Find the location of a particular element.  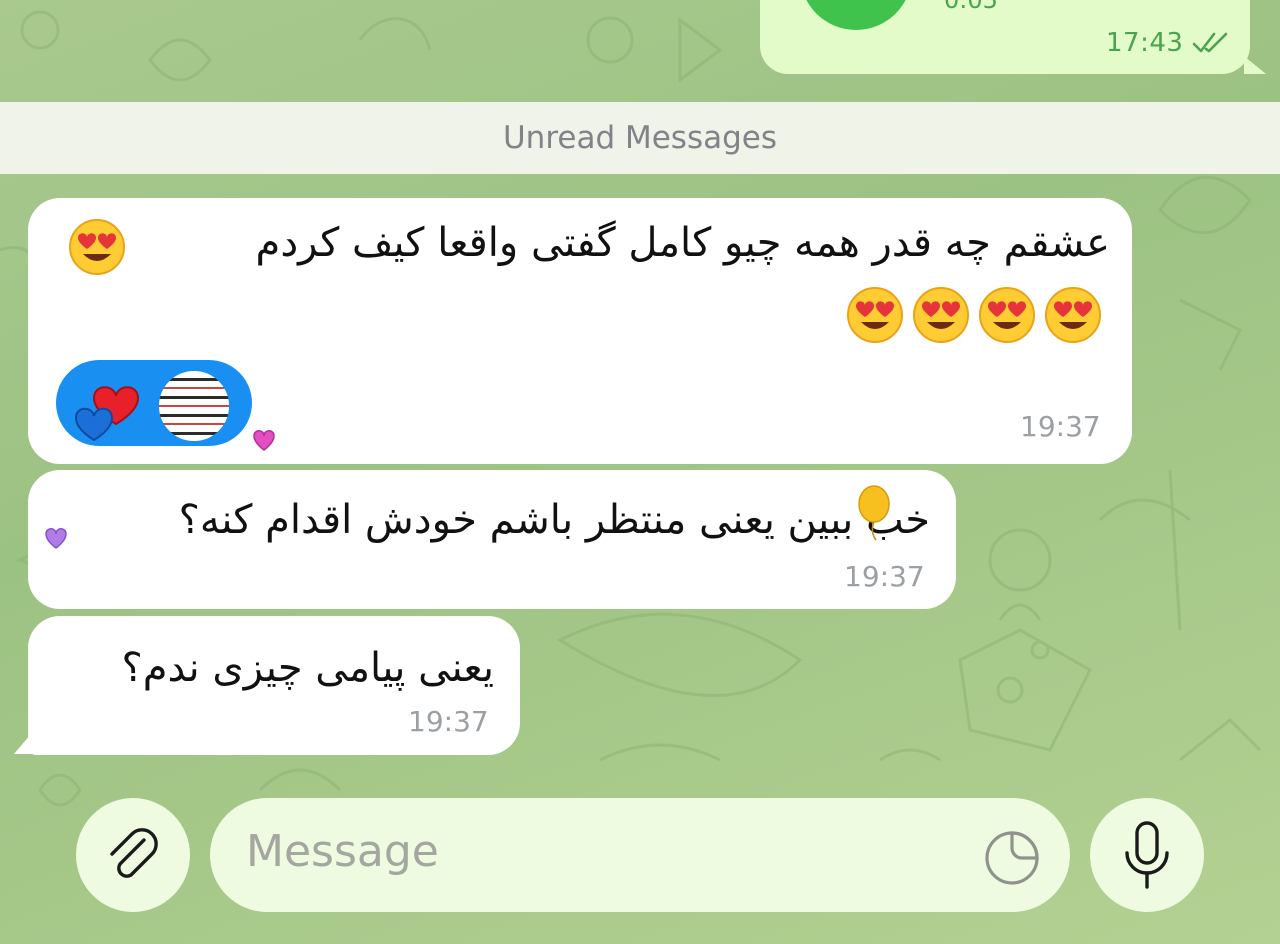

outgoing-bubble-tail is located at coordinates (1255, 65).